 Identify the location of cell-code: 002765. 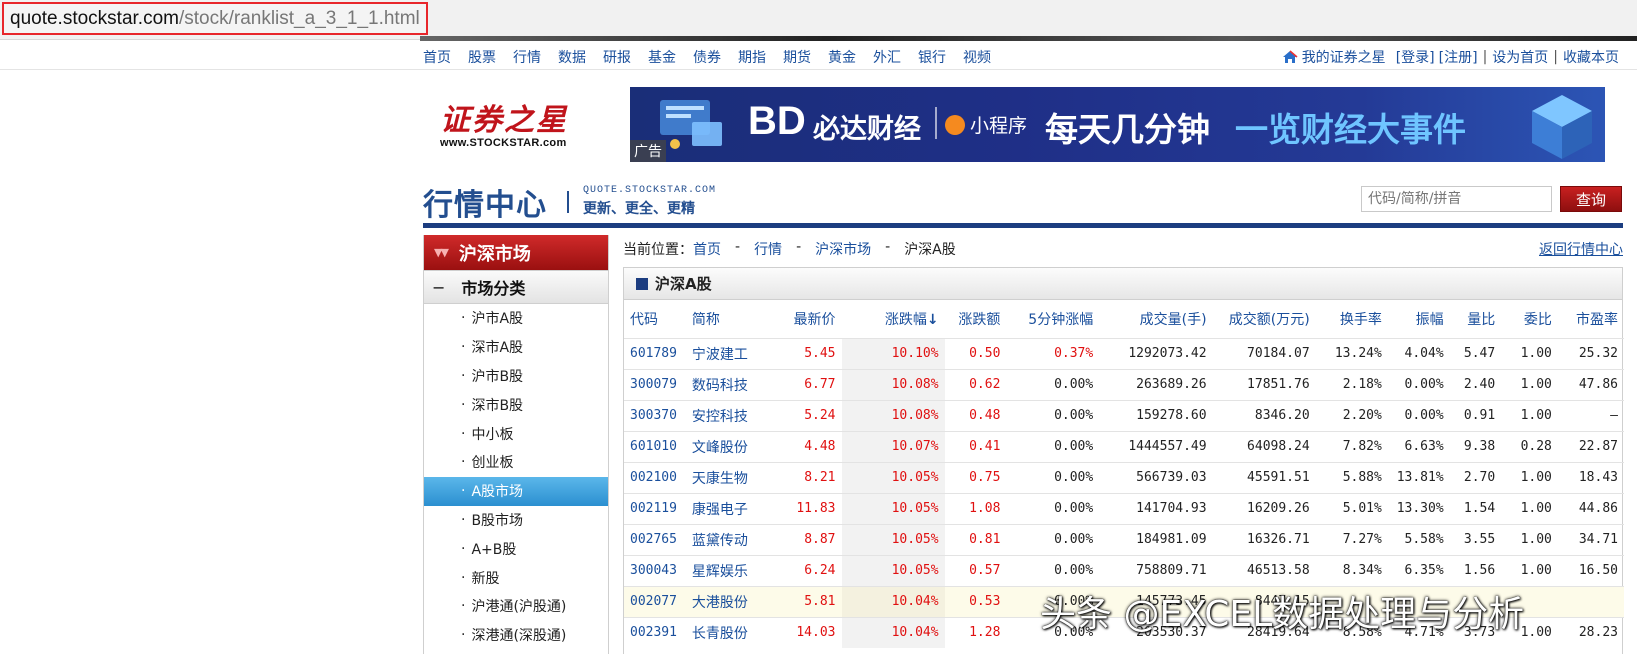
(655, 539).